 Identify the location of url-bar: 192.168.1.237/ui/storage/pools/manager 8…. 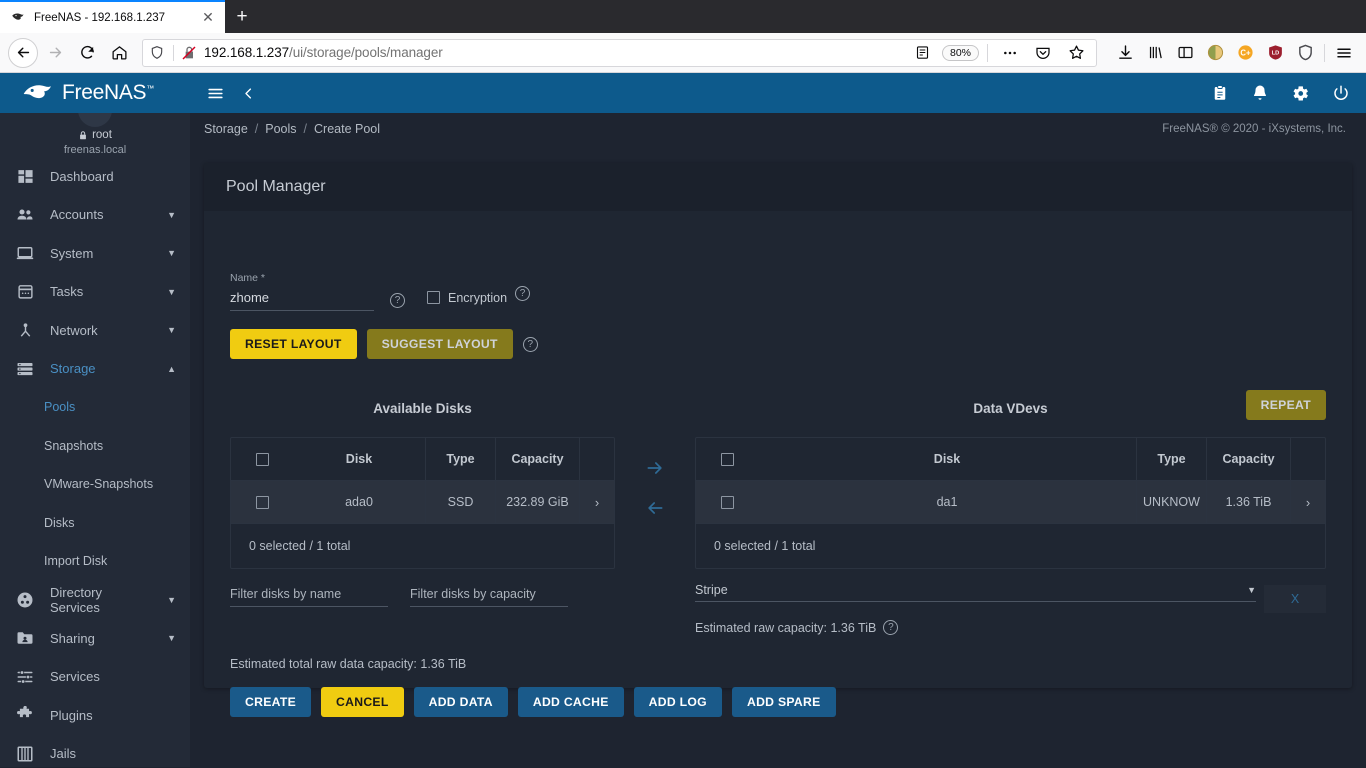
(619, 52).